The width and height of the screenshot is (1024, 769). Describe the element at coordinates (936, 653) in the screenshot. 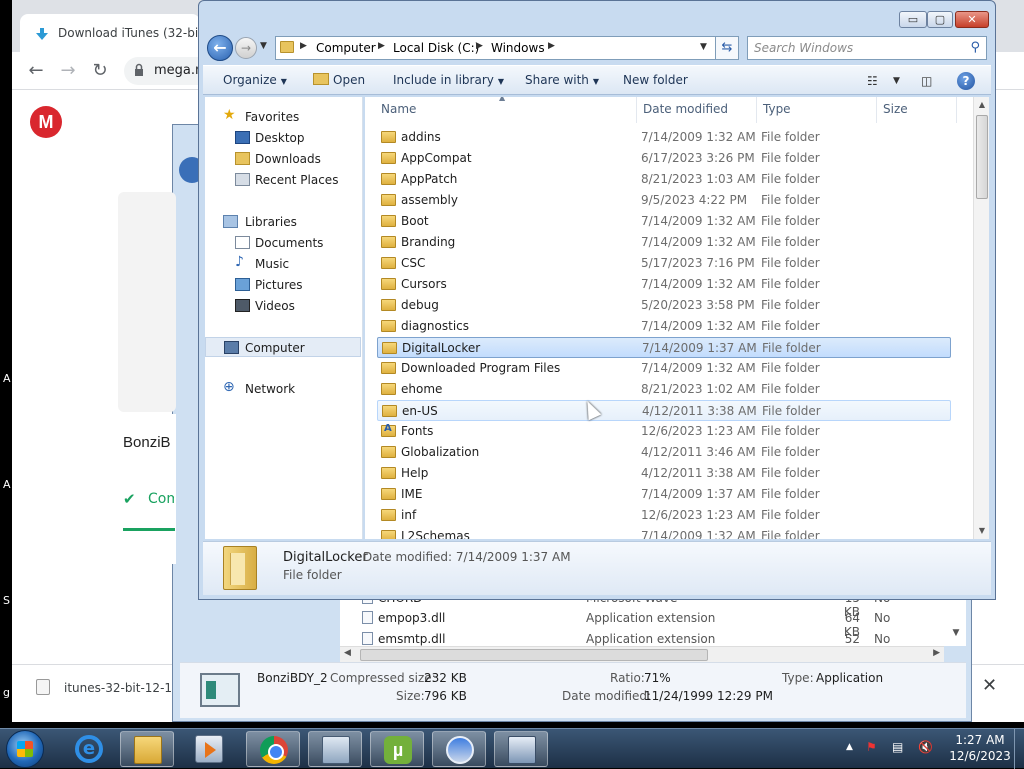

I see `scroll-right-arrow-icon: ▶` at that location.